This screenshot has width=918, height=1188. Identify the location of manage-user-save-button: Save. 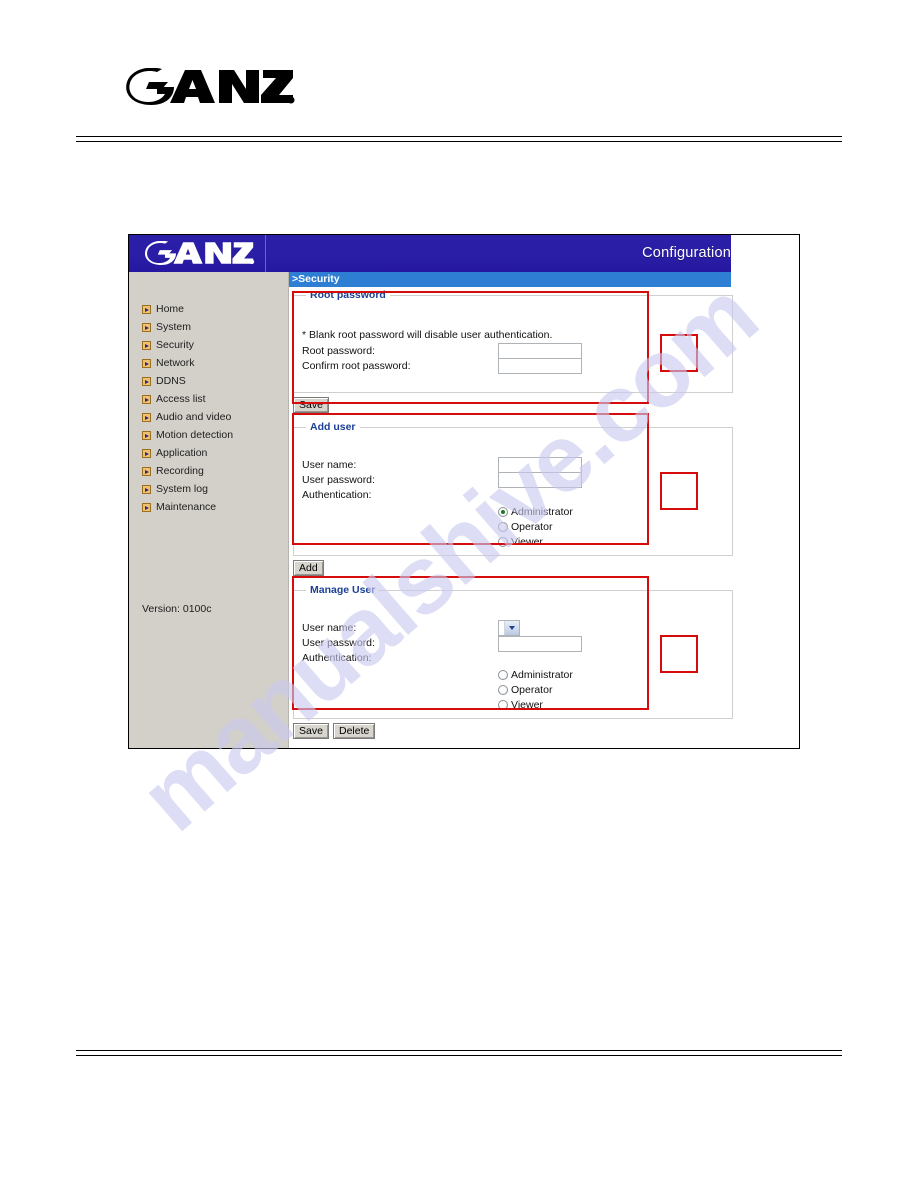
(311, 731).